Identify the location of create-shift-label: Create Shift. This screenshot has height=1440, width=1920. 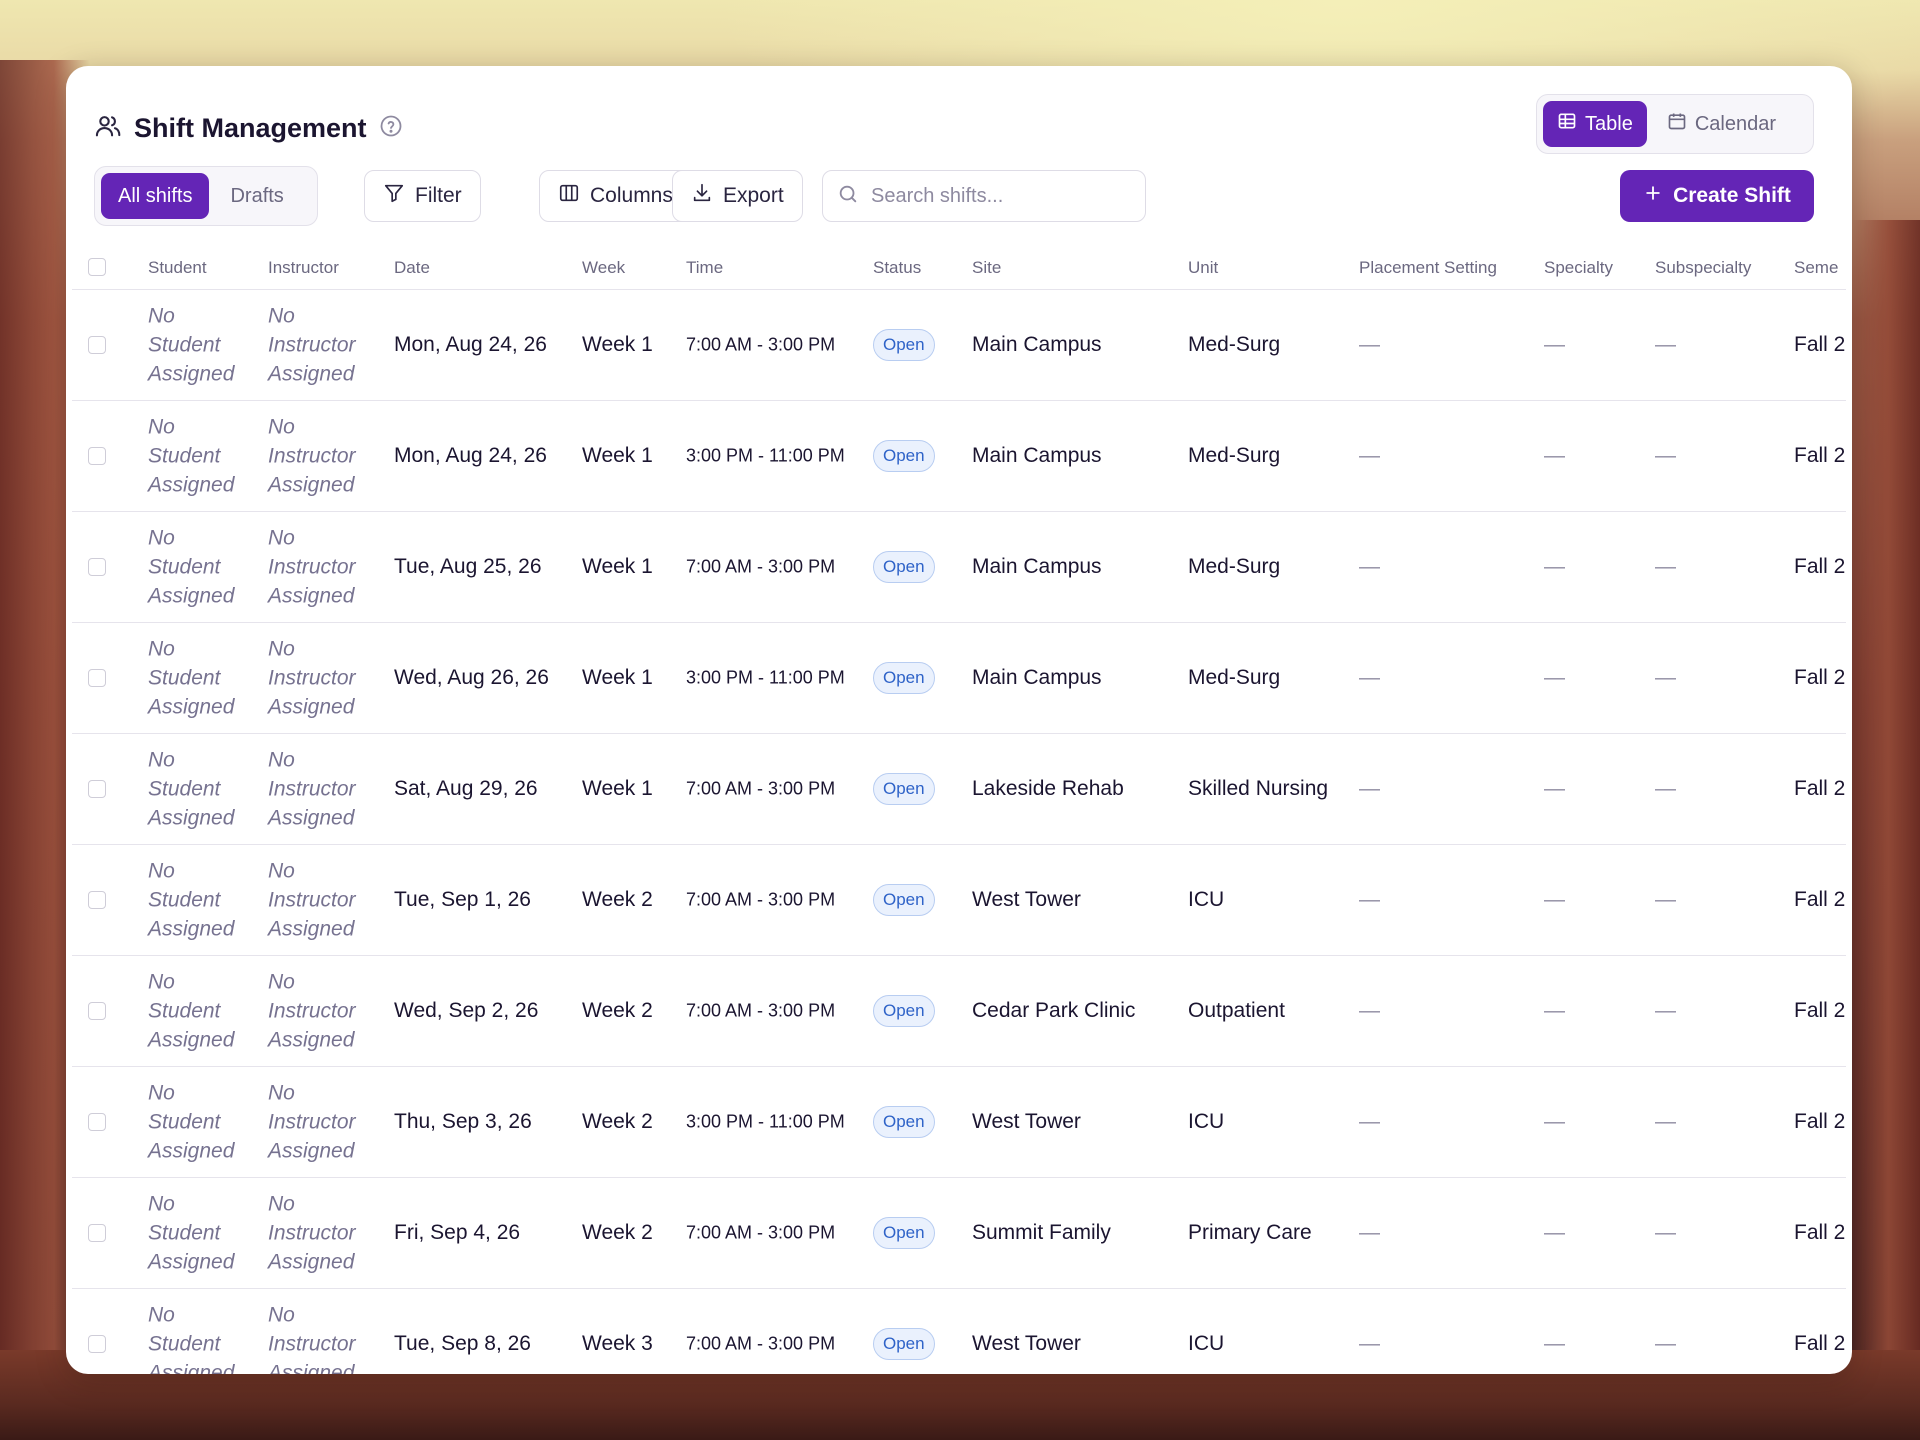
(1732, 195).